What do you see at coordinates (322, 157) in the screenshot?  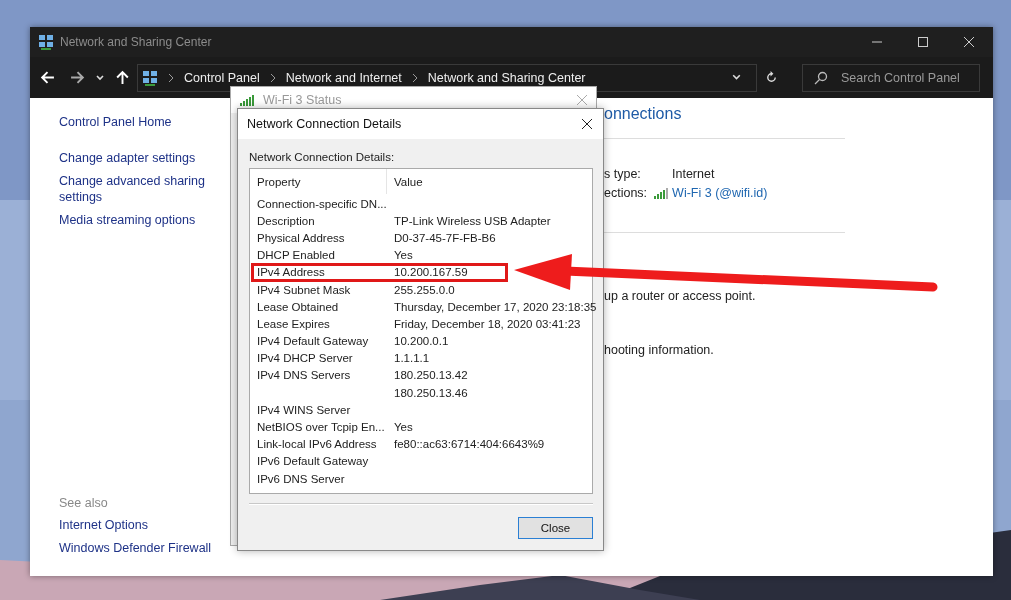 I see `list-label: Network Connection Details:` at bounding box center [322, 157].